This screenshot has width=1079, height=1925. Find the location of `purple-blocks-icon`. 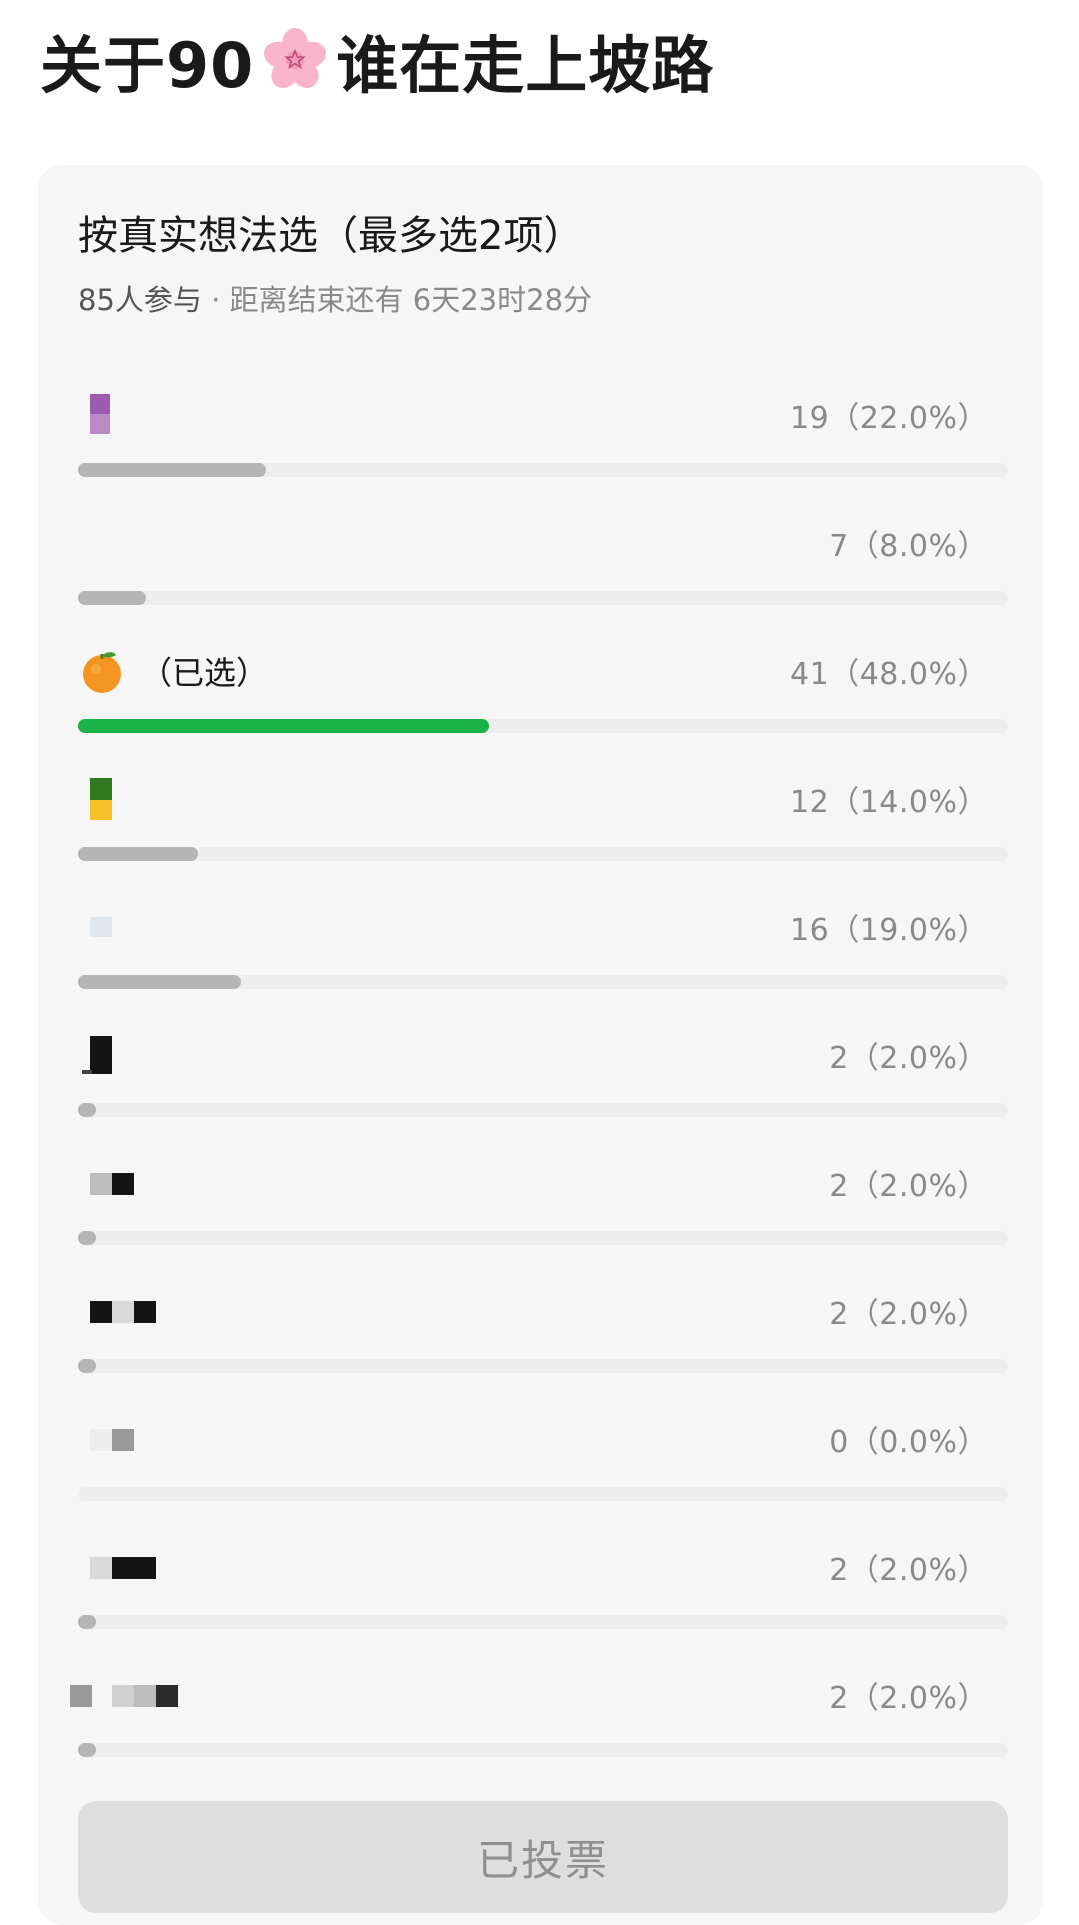

purple-blocks-icon is located at coordinates (98, 415).